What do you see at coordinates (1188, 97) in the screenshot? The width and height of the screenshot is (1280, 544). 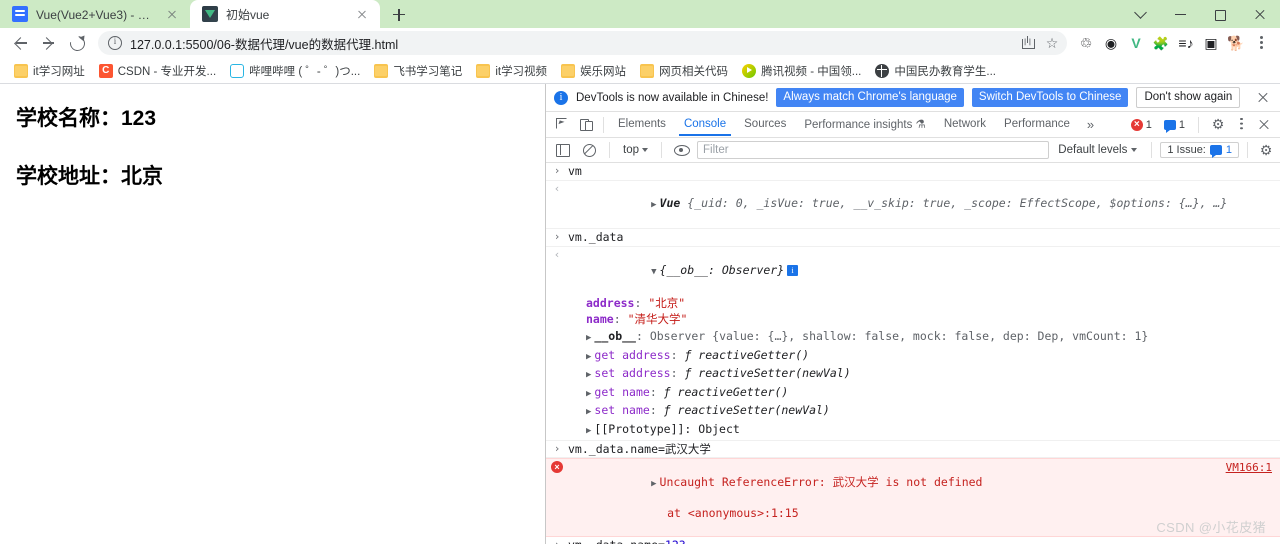 I see `dont-show-again-button: Don't show again` at bounding box center [1188, 97].